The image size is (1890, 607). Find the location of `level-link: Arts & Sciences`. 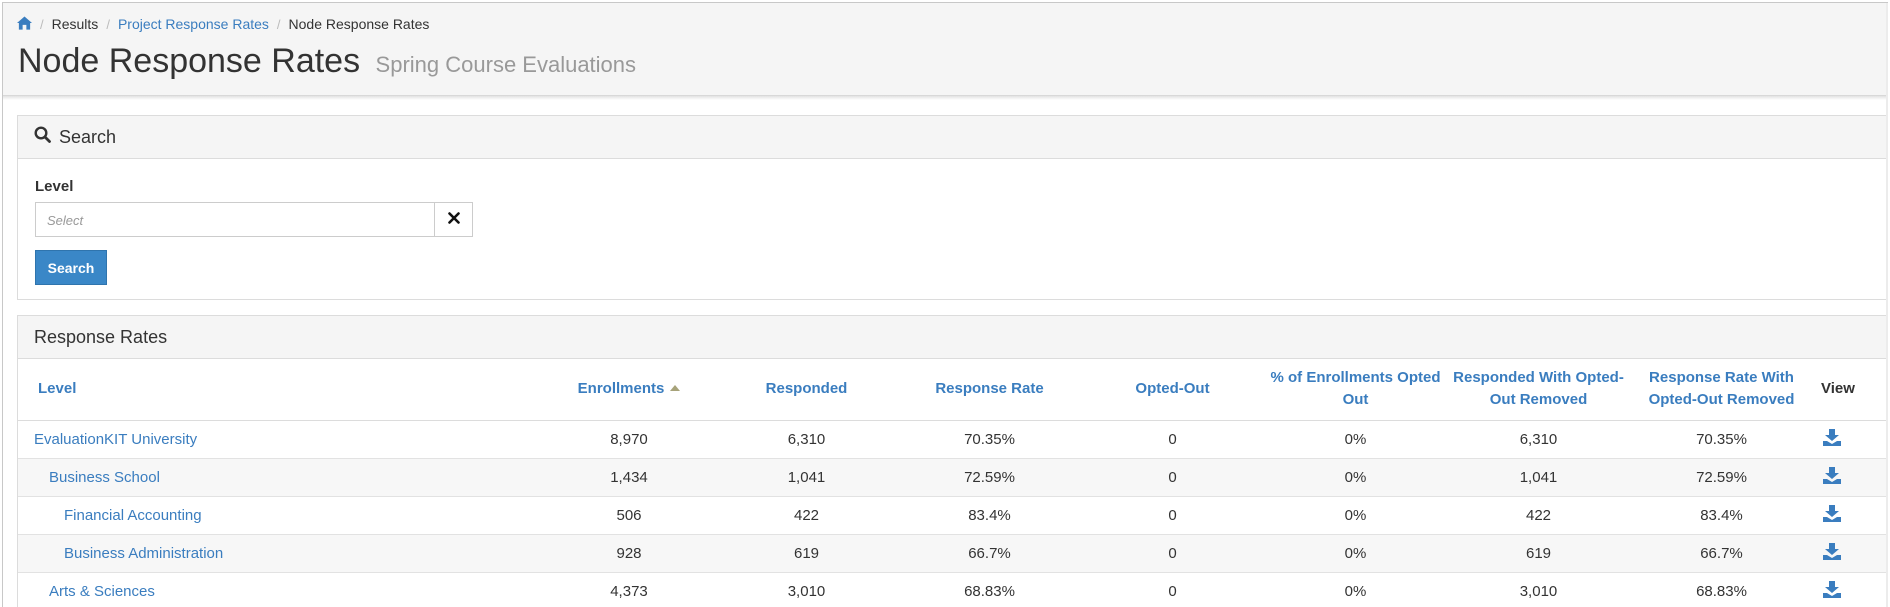

level-link: Arts & Sciences is located at coordinates (102, 591).